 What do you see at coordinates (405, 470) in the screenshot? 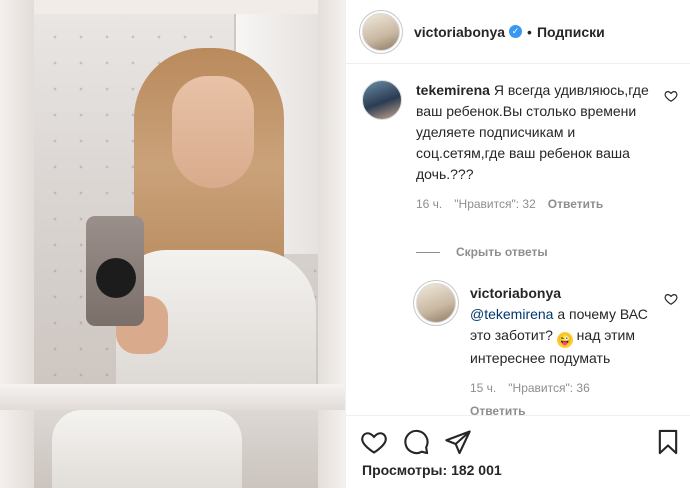
I see `views-label: Просмотры:` at bounding box center [405, 470].